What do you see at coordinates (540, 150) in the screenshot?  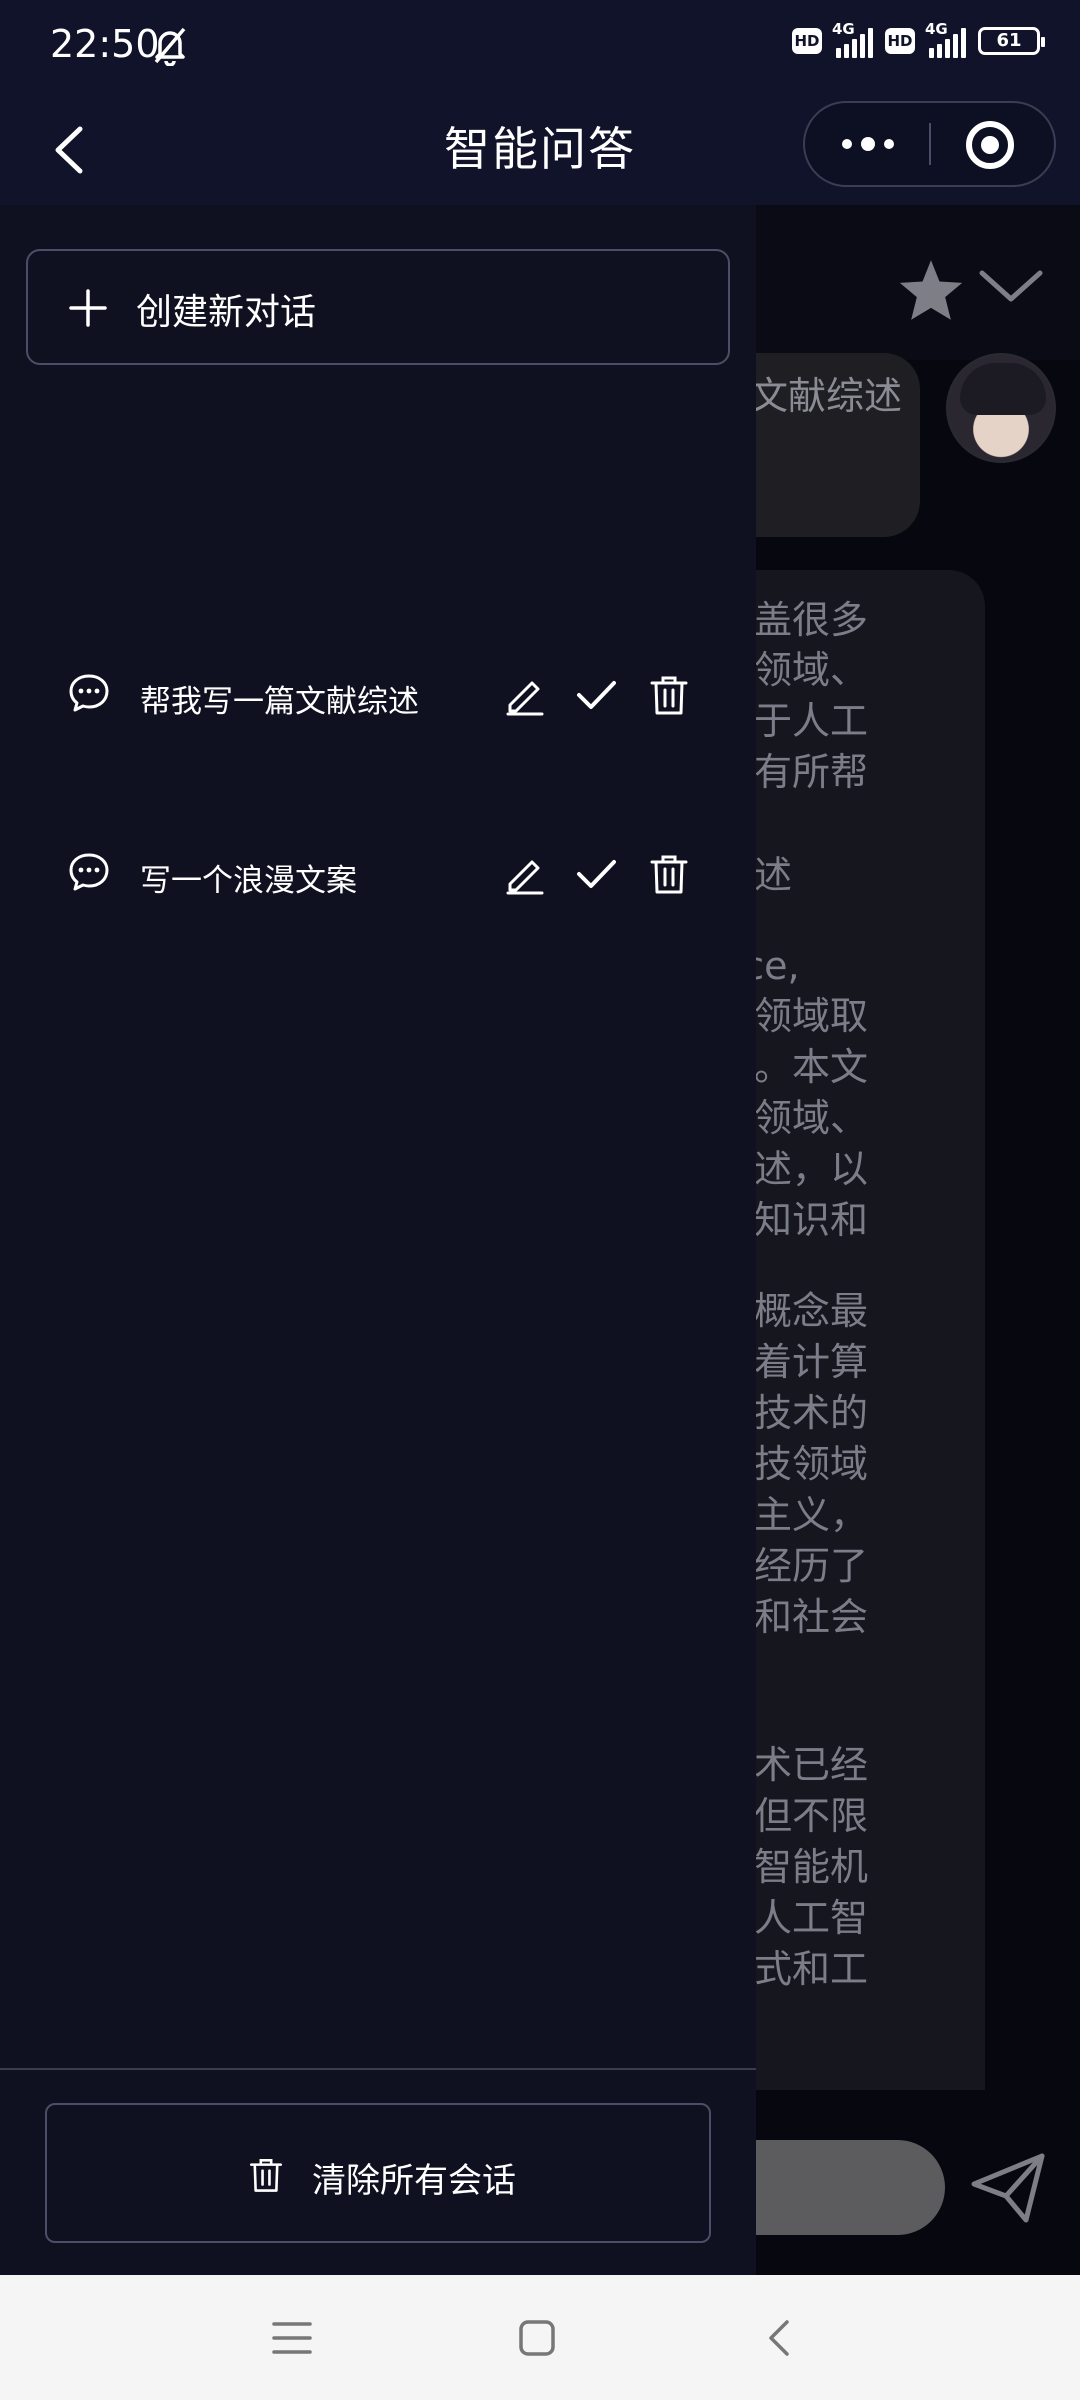 I see `header: 智能问答` at bounding box center [540, 150].